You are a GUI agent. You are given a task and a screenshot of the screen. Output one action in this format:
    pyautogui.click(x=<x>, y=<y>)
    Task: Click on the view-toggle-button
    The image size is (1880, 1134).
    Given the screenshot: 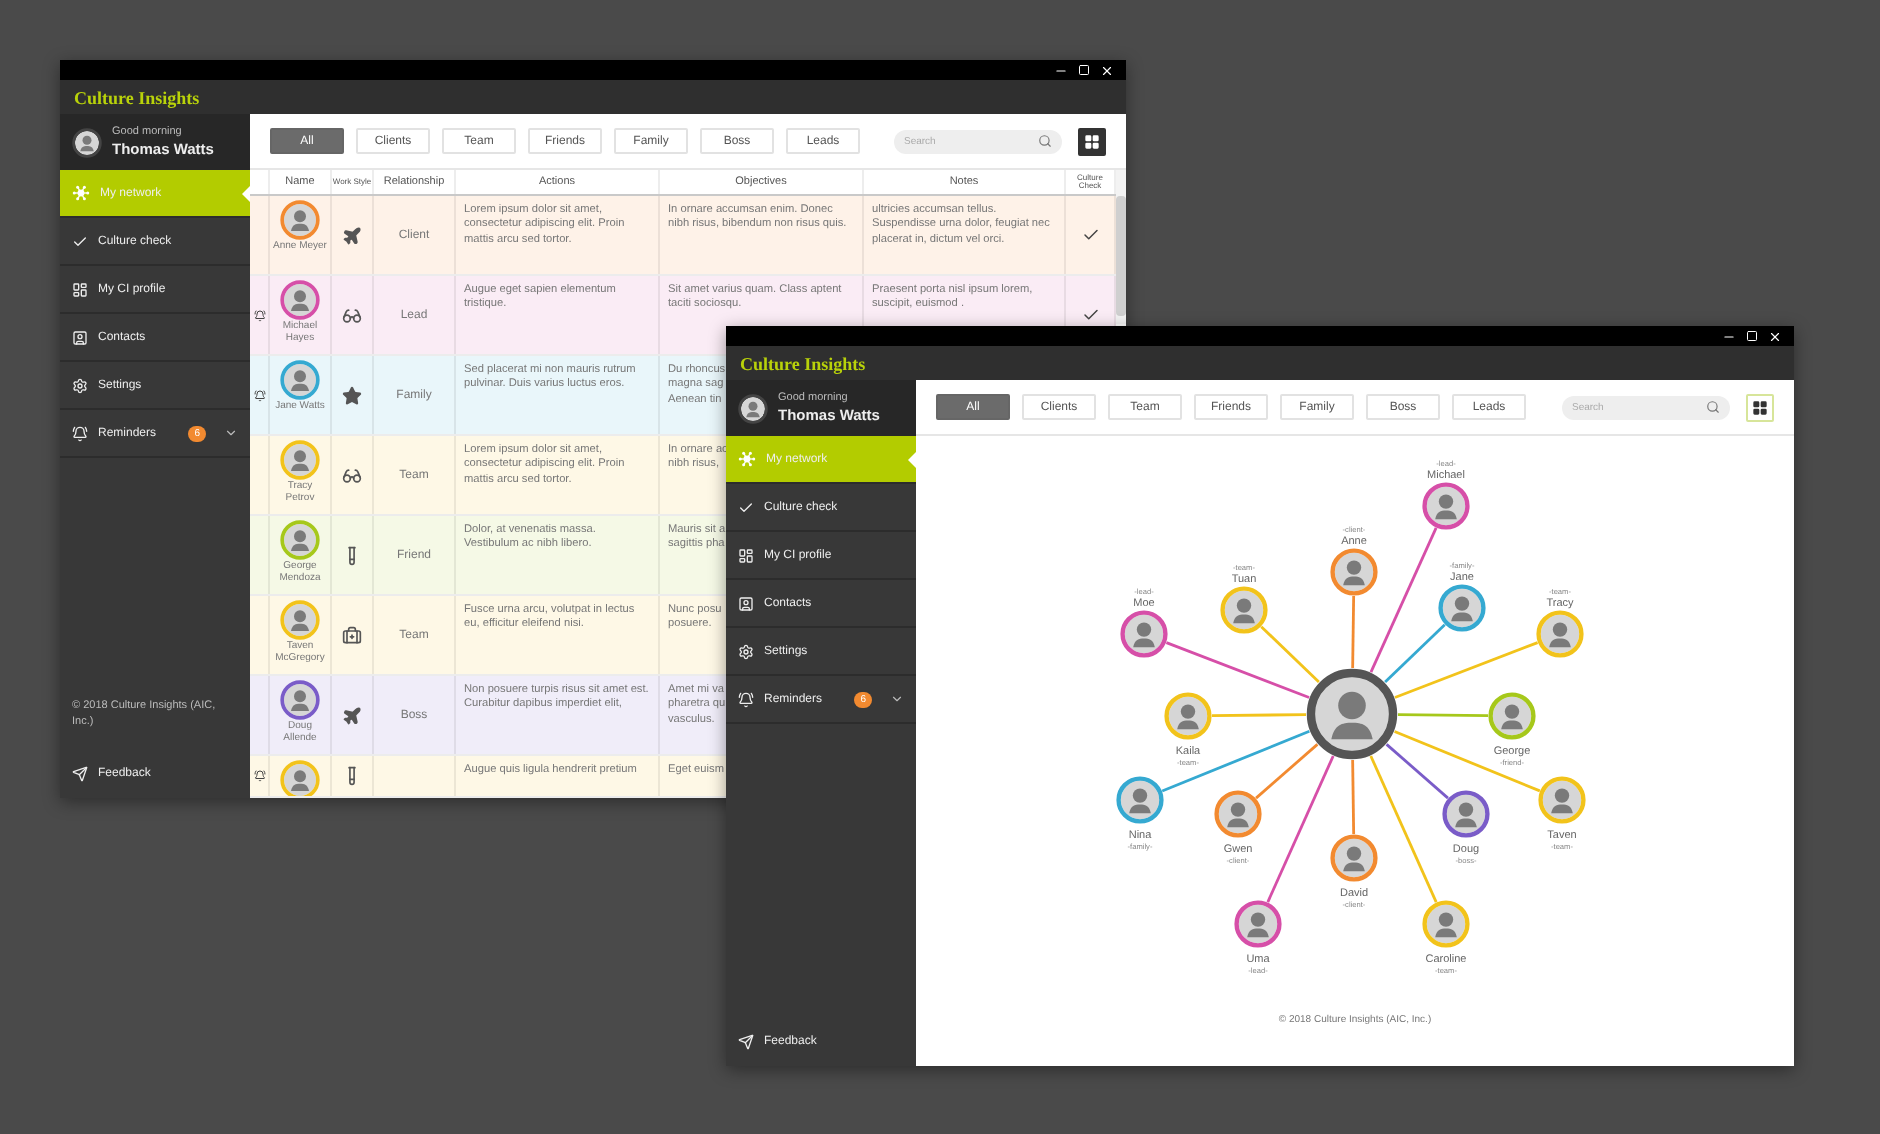 What is the action you would take?
    pyautogui.click(x=1092, y=141)
    